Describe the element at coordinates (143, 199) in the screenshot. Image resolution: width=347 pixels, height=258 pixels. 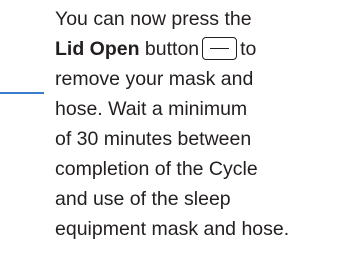
I see `instruction-line-7: and use of the sleep` at that location.